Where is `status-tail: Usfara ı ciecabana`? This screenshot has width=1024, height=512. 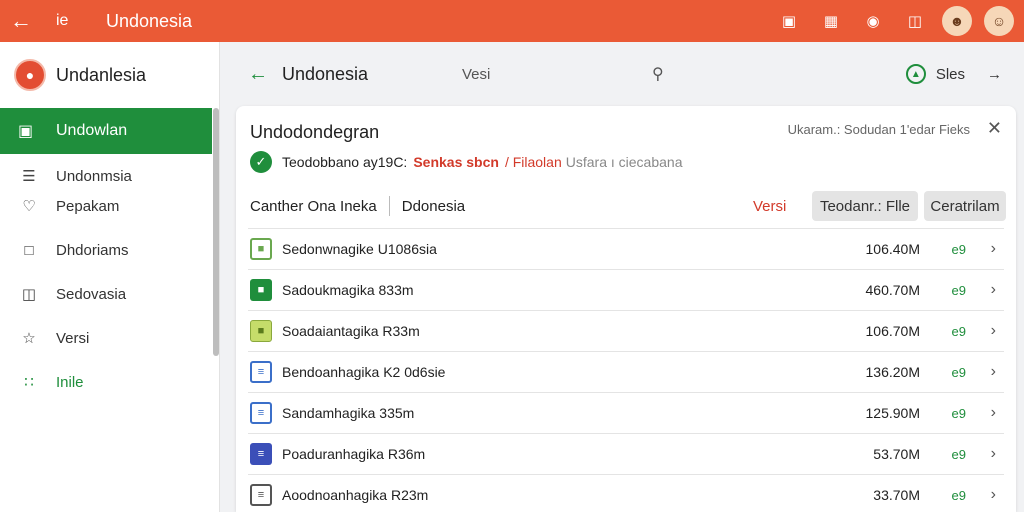 status-tail: Usfara ı ciecabana is located at coordinates (624, 162).